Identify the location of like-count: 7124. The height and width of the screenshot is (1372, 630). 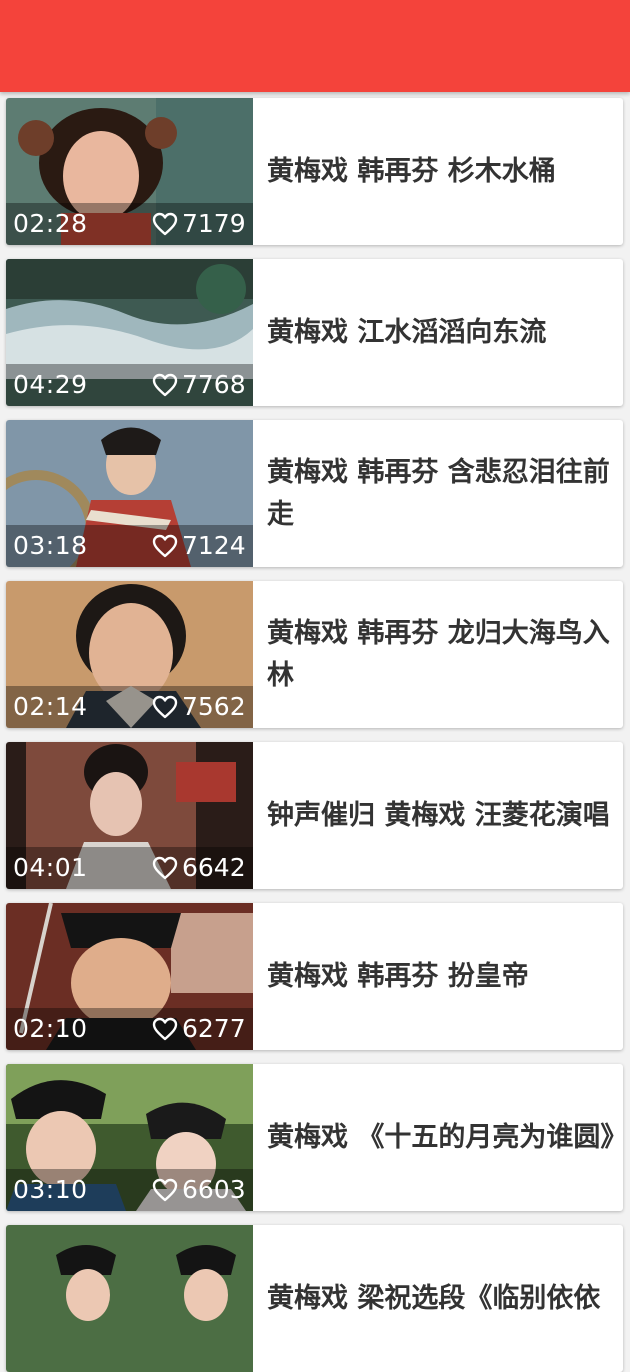
(199, 546).